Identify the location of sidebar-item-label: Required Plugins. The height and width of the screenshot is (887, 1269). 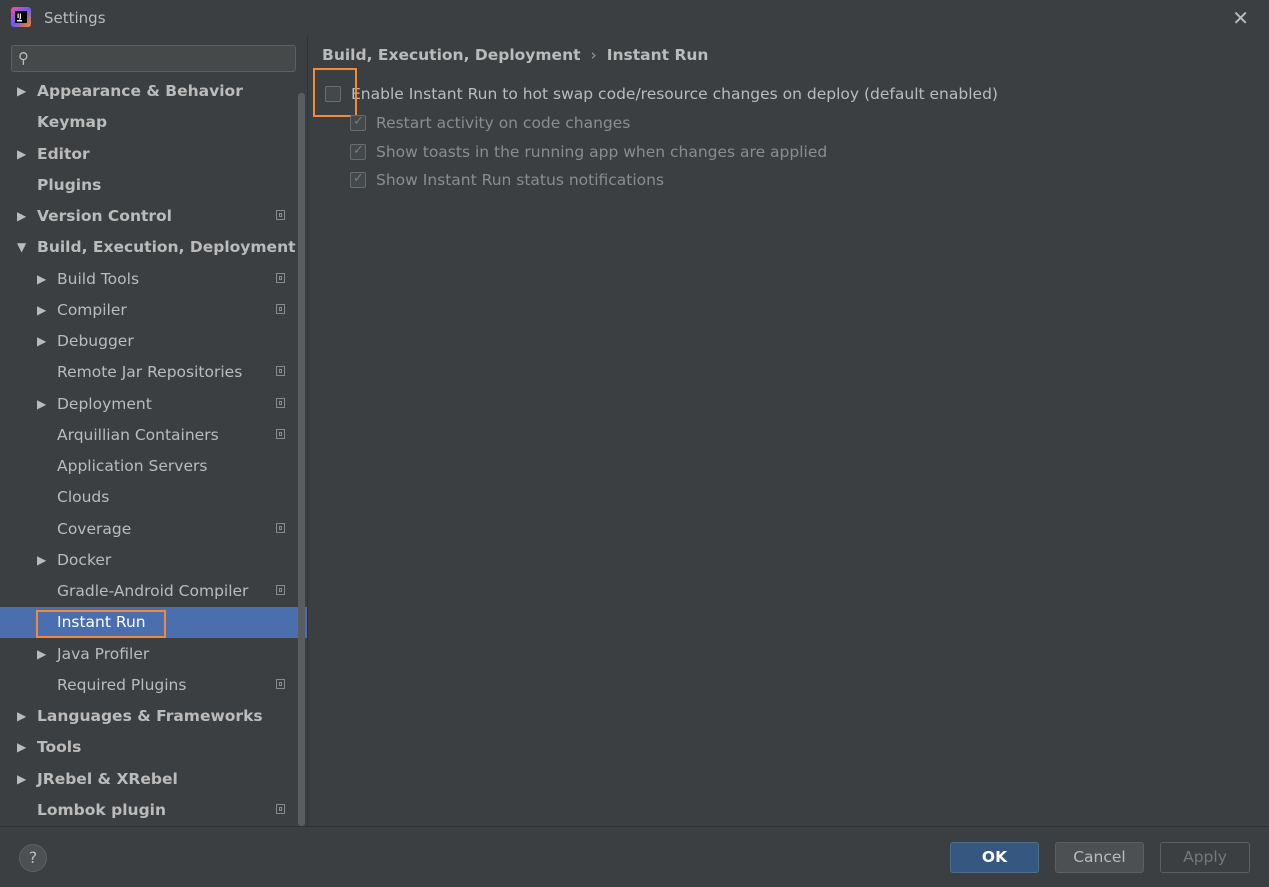
(122, 684).